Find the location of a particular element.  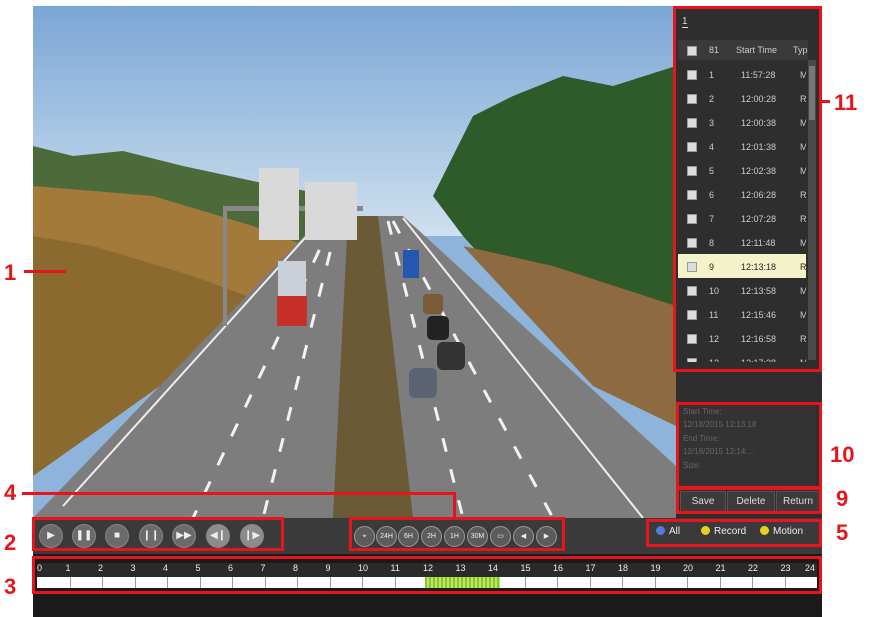

annotation-label-11: 11 is located at coordinates (846, 102).